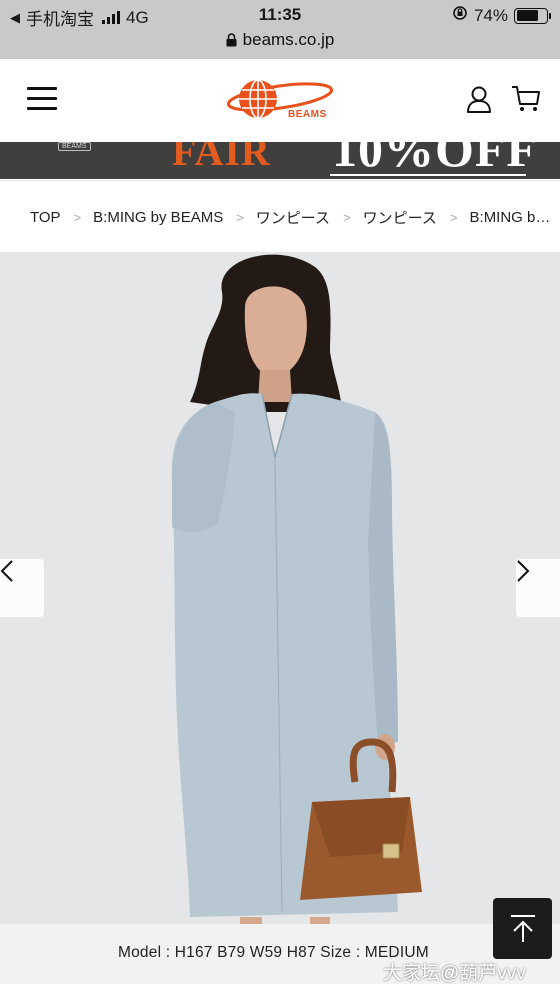 Image resolution: width=560 pixels, height=996 pixels. Describe the element at coordinates (280, 15) in the screenshot. I see `status-bar: ◀ 手机淘宝 4G 11:35 74%` at that location.